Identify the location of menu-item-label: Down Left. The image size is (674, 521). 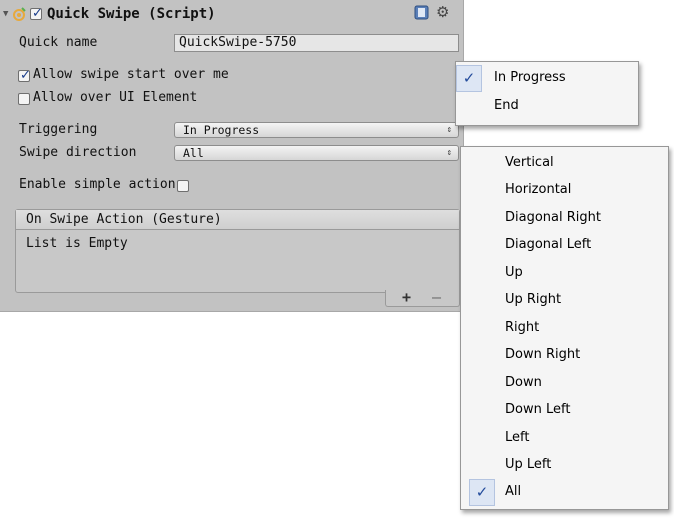
(538, 409).